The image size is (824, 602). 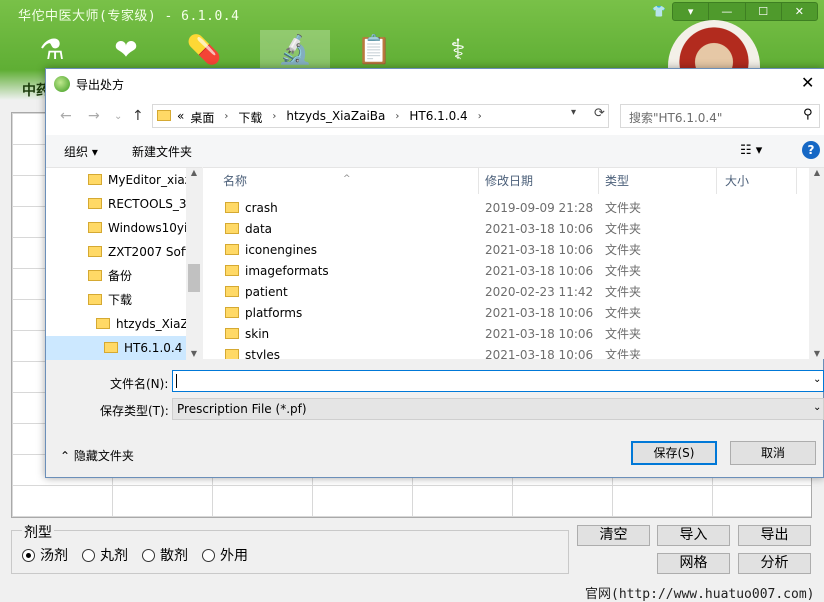 What do you see at coordinates (81, 151) in the screenshot?
I see `organize-button: 组织 ▾` at bounding box center [81, 151].